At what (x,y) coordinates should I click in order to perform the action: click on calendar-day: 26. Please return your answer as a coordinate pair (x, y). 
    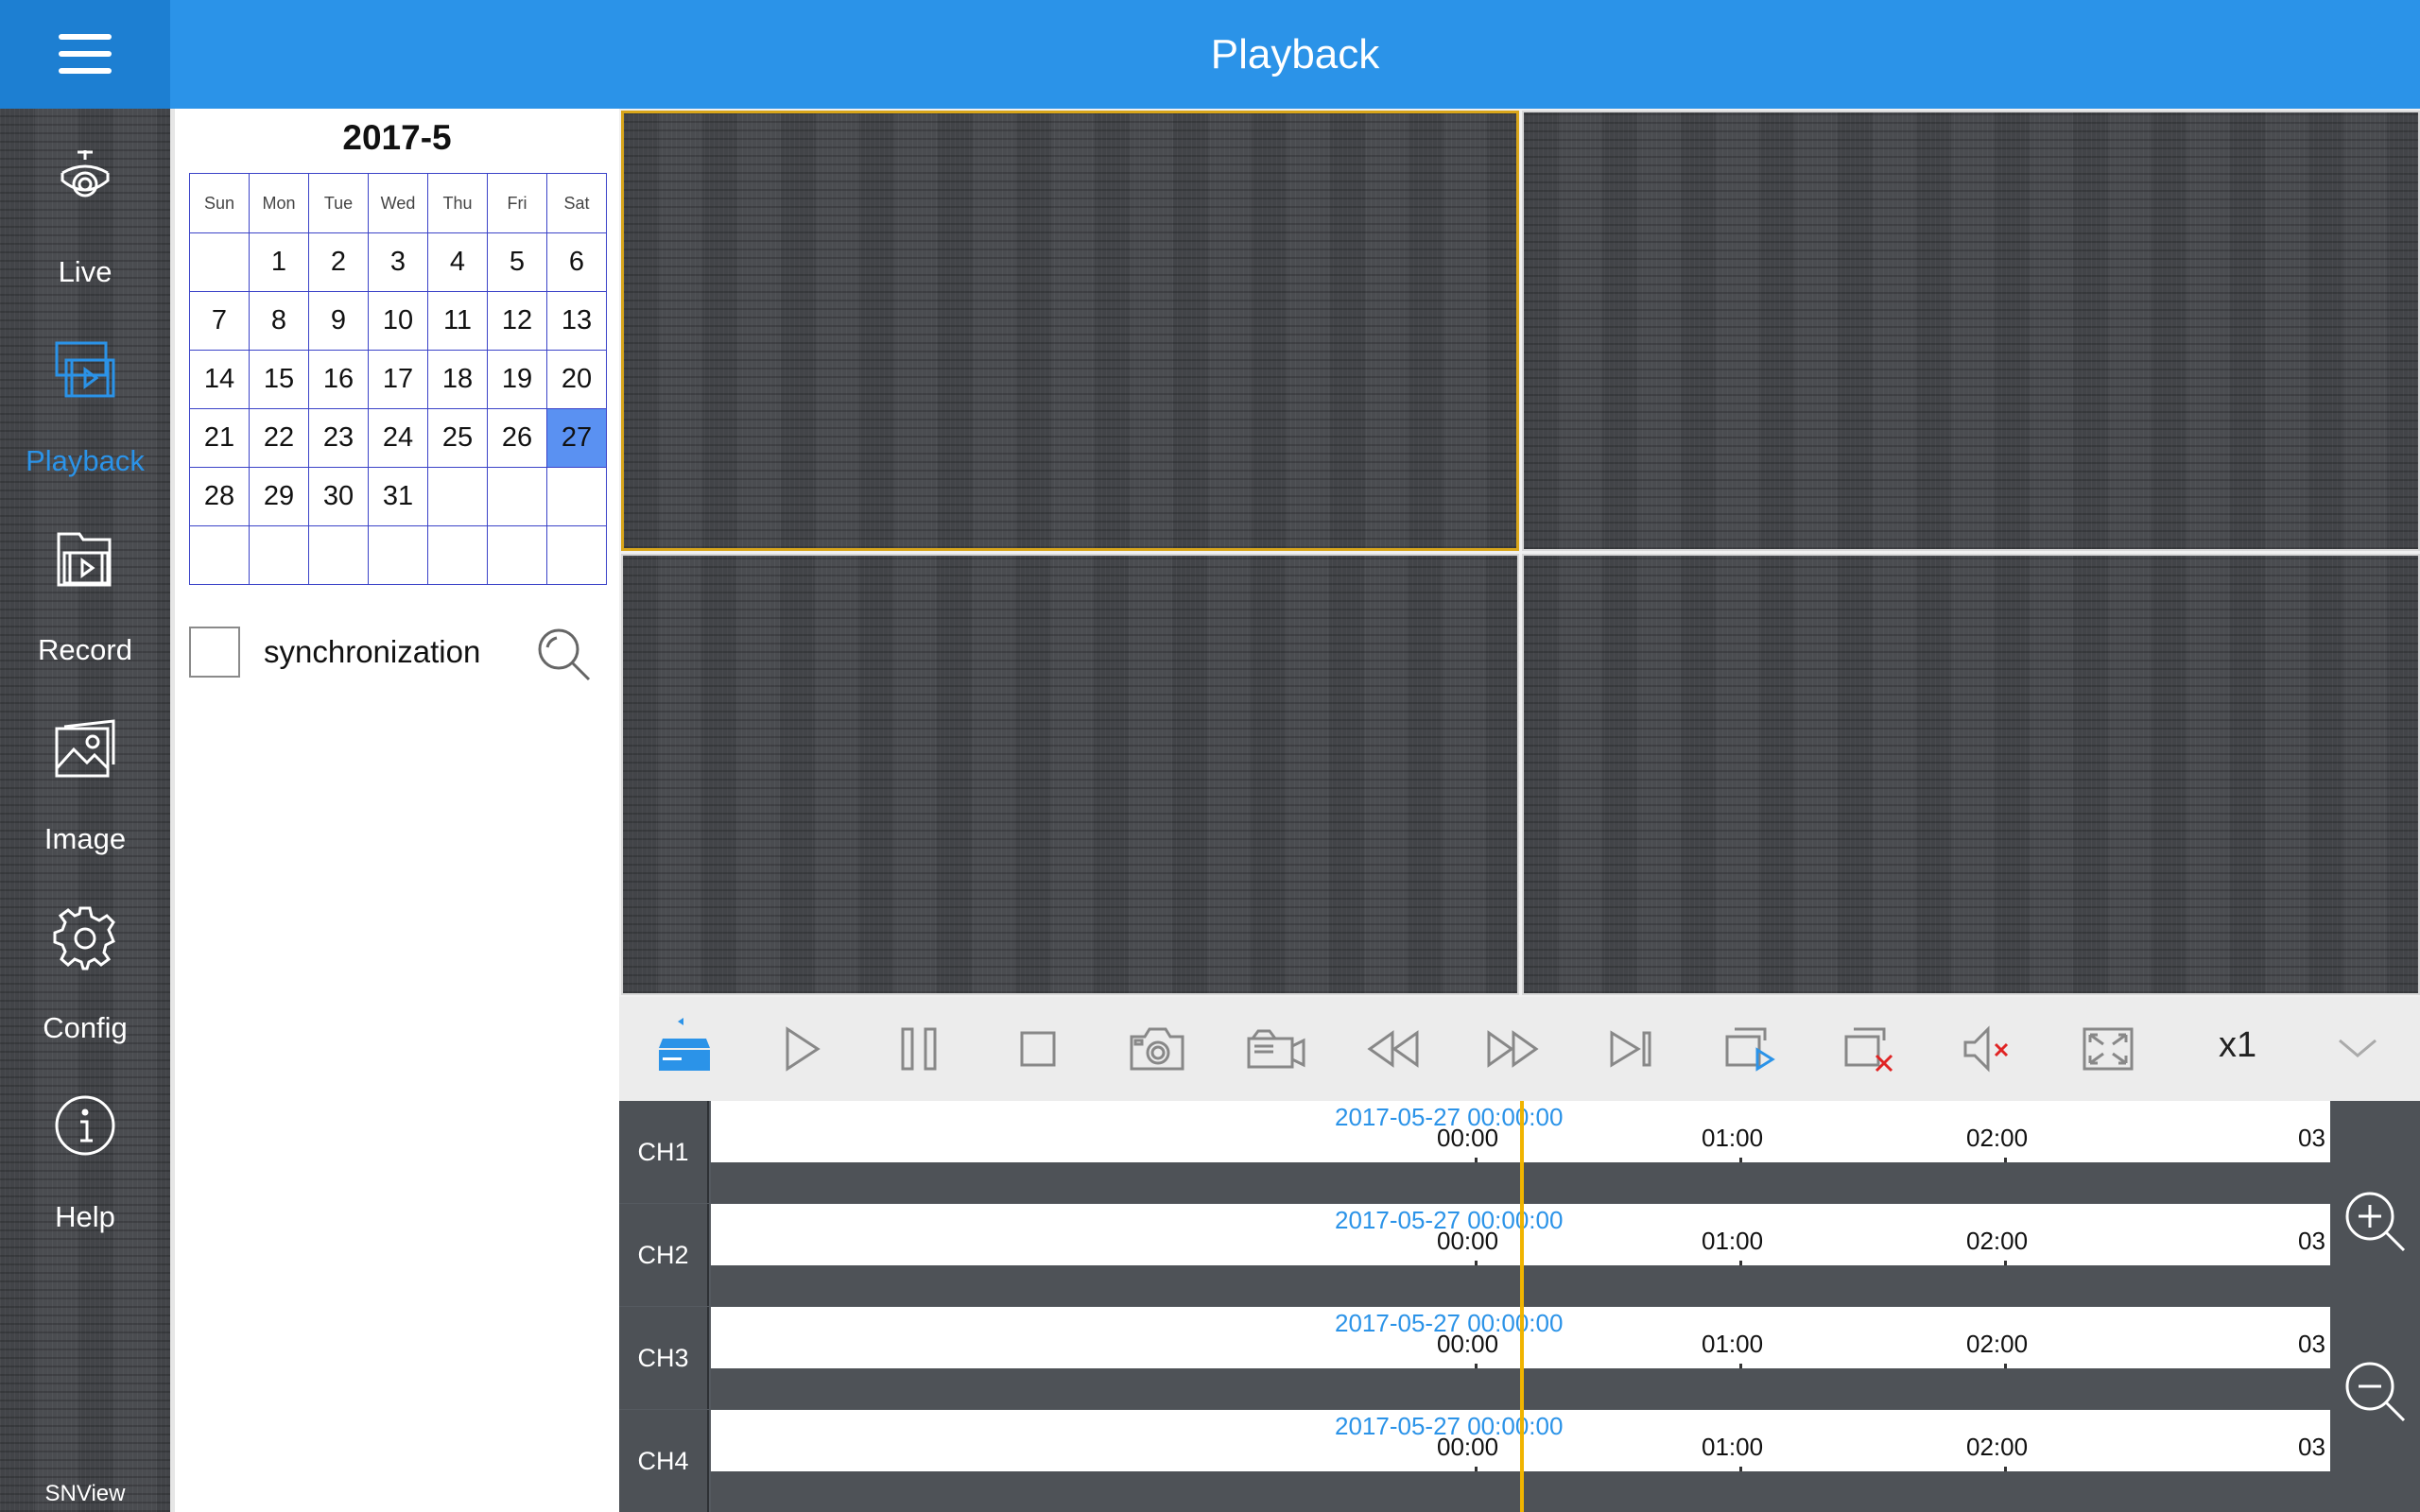
    Looking at the image, I should click on (517, 438).